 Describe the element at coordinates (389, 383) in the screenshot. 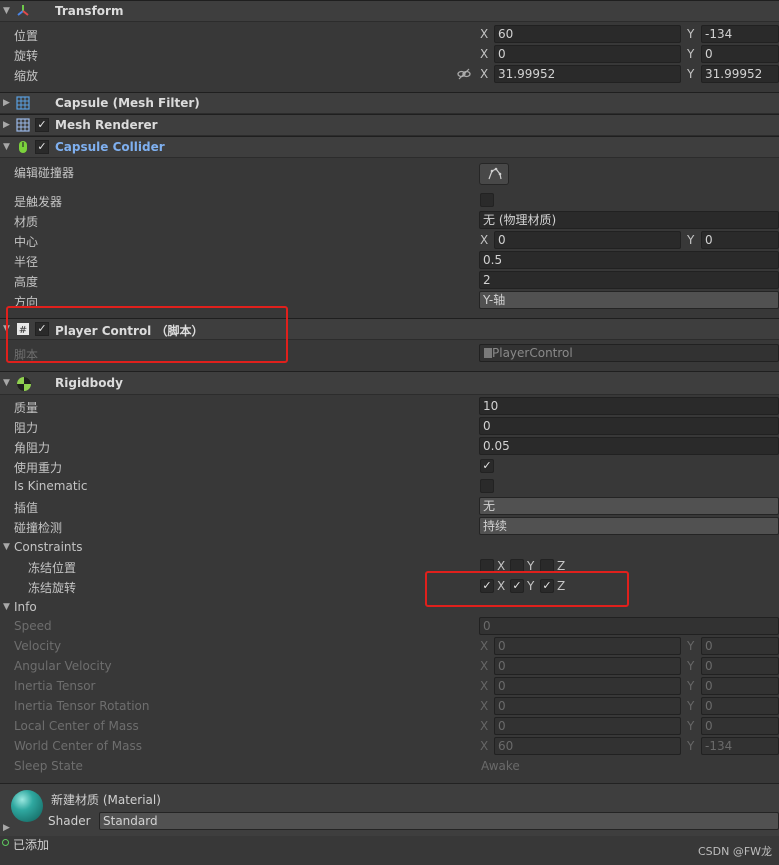

I see `rigidbody-header: ▼ Rigidbody` at that location.